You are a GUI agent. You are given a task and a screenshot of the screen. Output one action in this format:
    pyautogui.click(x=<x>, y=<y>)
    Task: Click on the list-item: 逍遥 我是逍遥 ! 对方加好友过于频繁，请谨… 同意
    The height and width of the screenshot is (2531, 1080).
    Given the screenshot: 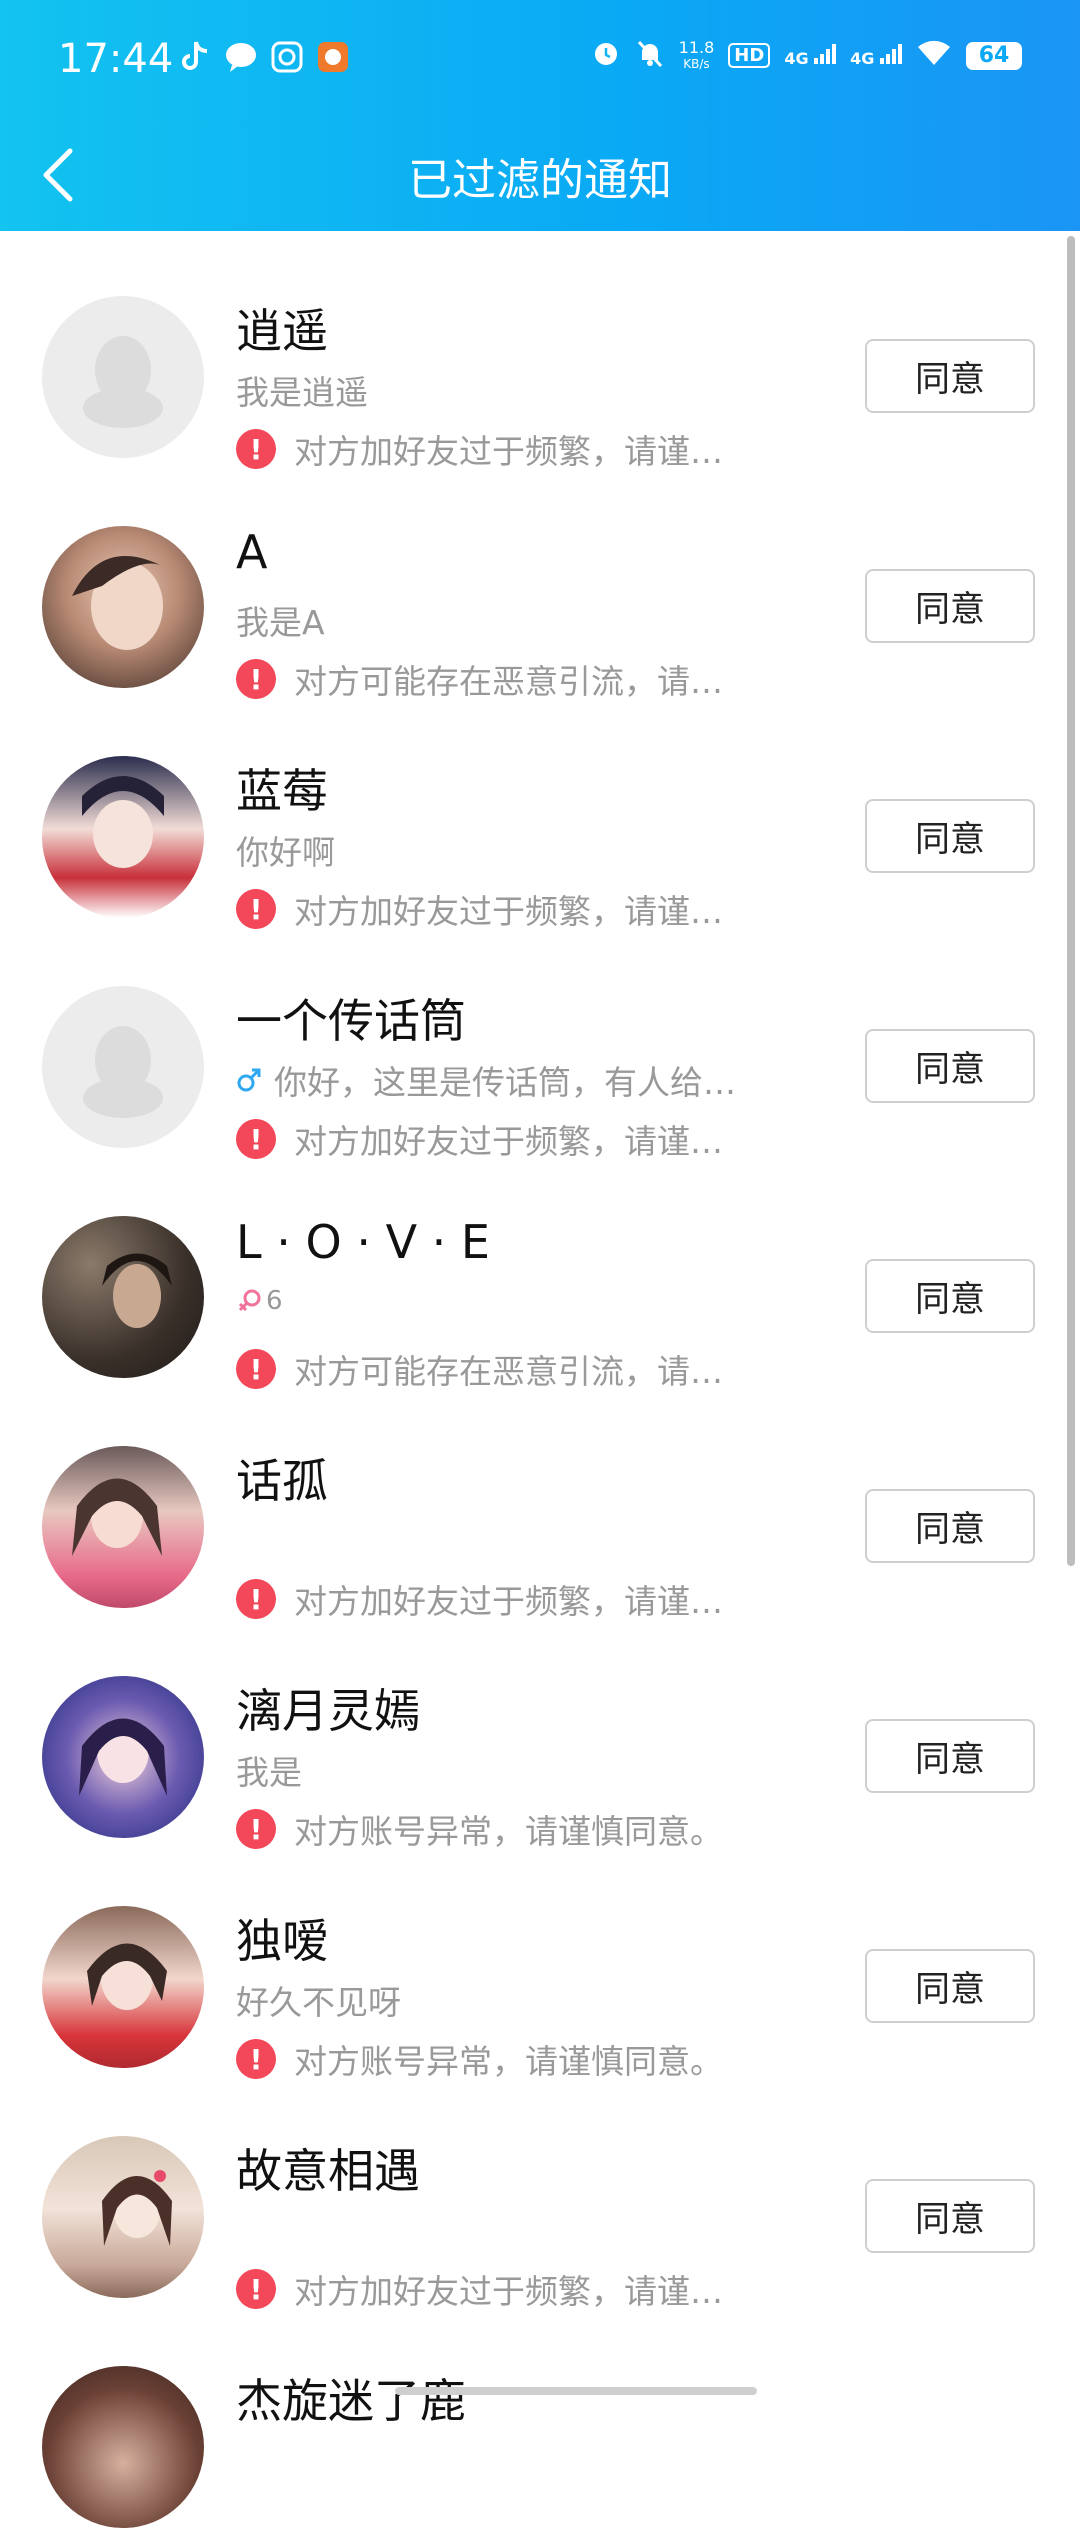 What is the action you would take?
    pyautogui.click(x=540, y=351)
    